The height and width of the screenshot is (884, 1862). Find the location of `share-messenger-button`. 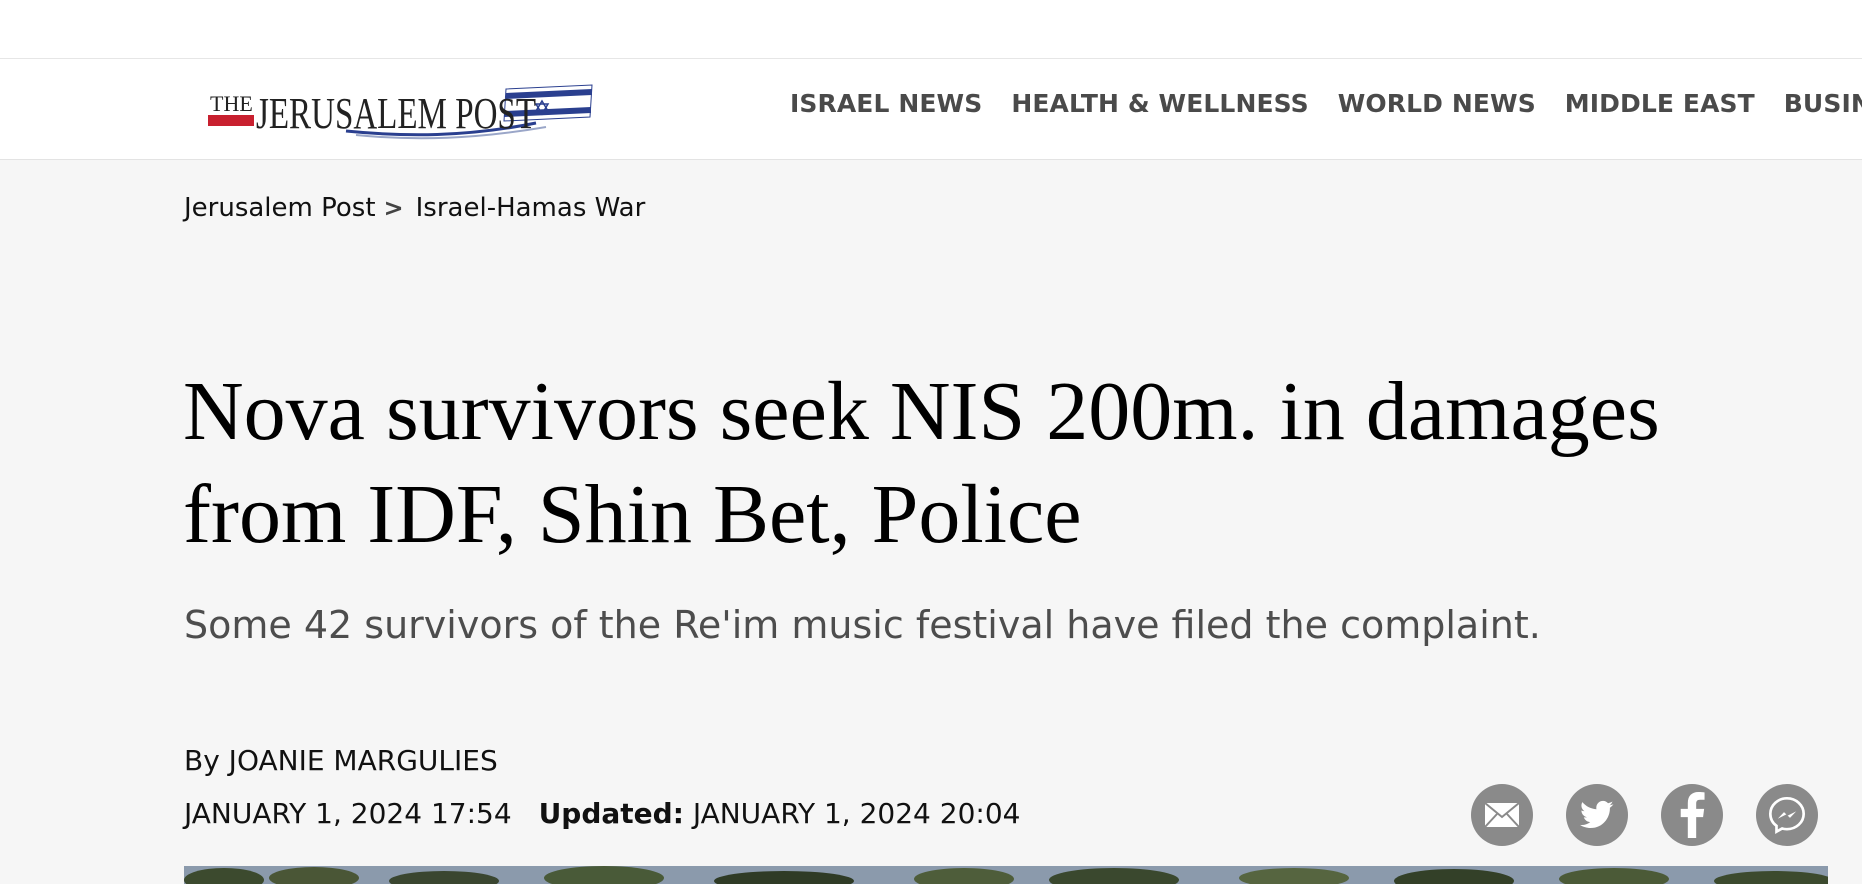

share-messenger-button is located at coordinates (1787, 815).